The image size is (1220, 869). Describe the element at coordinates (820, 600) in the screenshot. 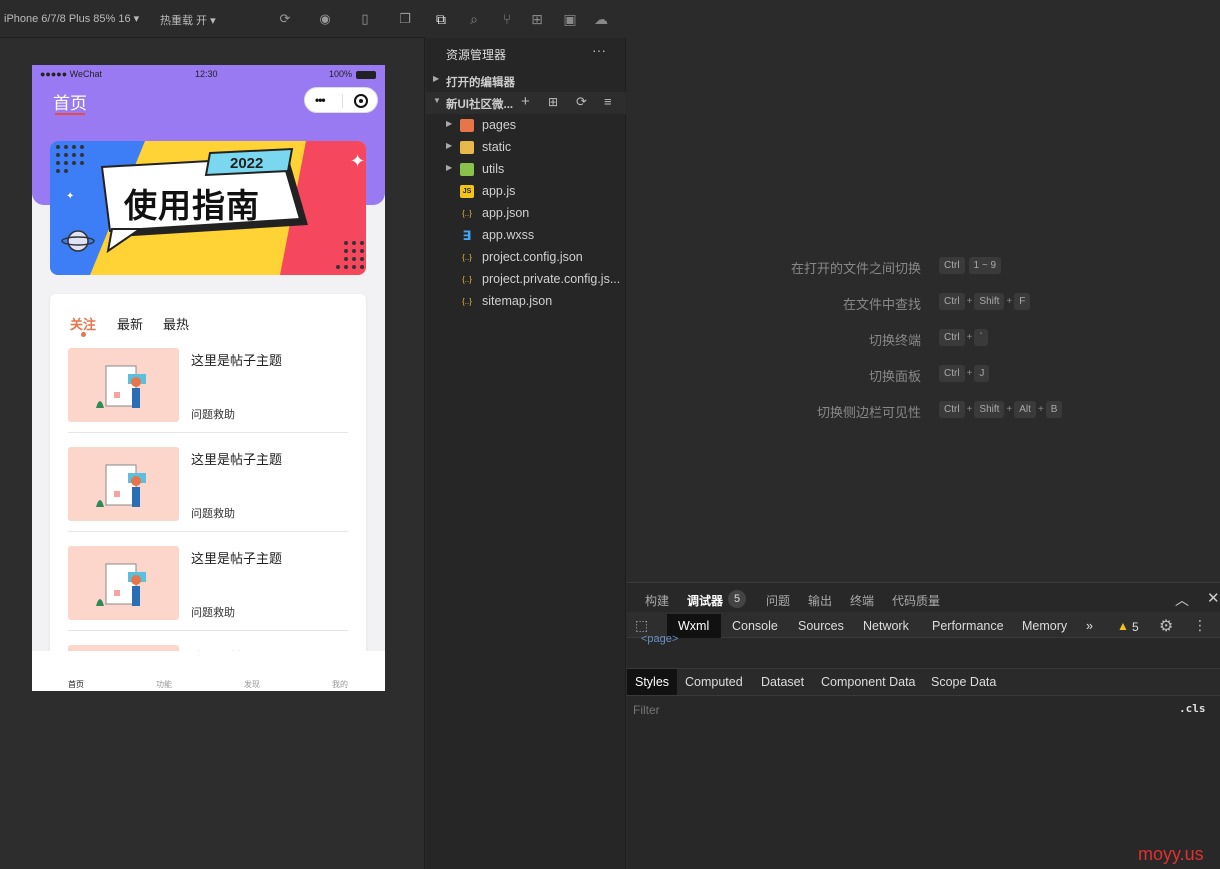

I see `tab-output: 输出` at that location.